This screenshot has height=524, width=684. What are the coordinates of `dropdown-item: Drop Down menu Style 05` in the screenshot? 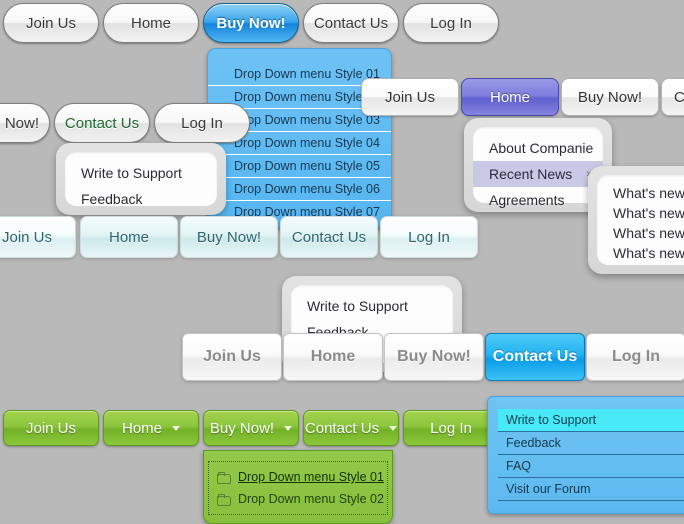 It's located at (299, 166).